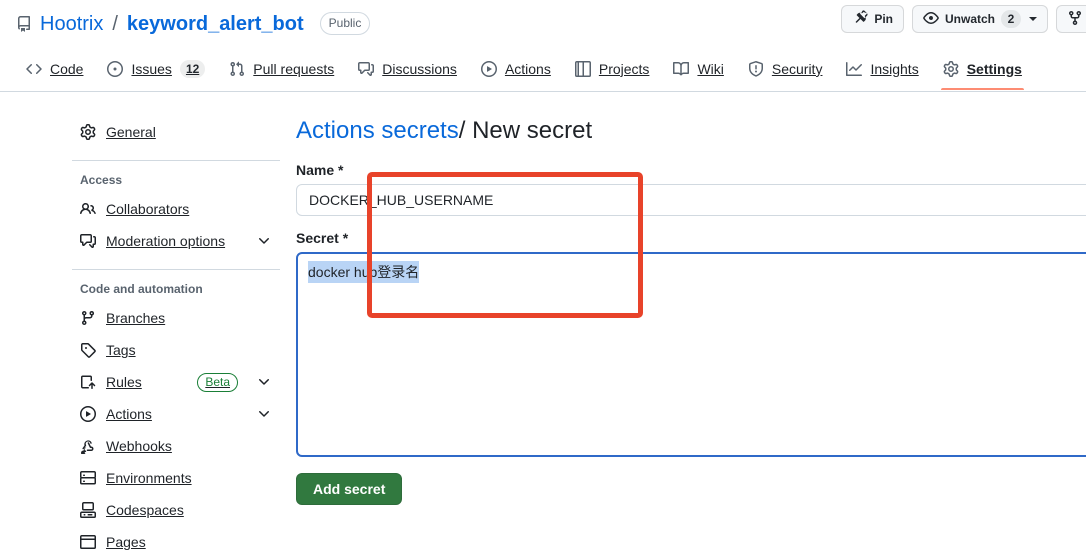  What do you see at coordinates (101, 180) in the screenshot?
I see `sidebar-group-title-access: Access` at bounding box center [101, 180].